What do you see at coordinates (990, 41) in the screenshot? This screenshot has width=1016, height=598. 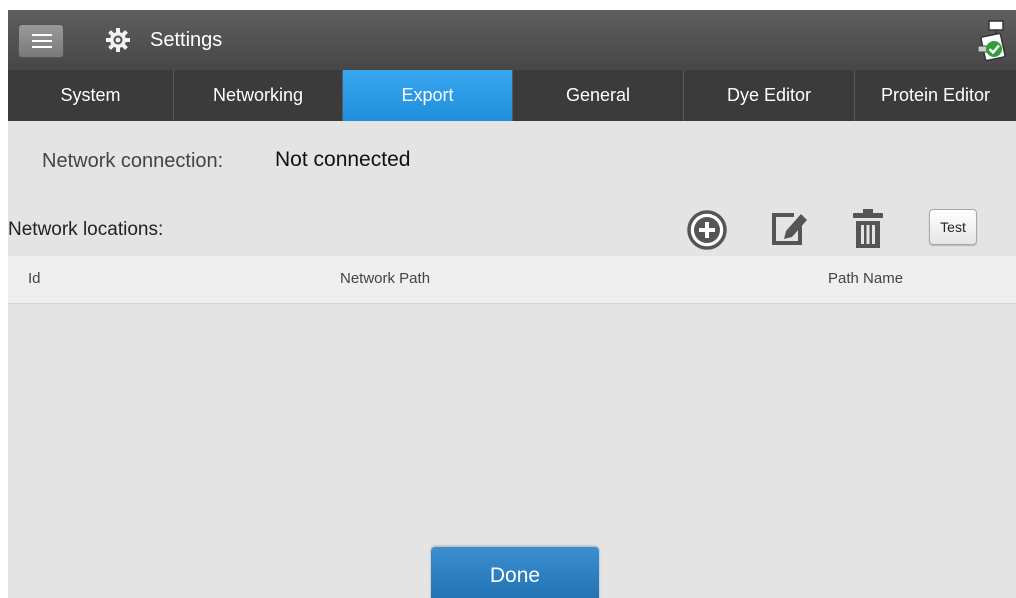 I see `network-connected-icon` at bounding box center [990, 41].